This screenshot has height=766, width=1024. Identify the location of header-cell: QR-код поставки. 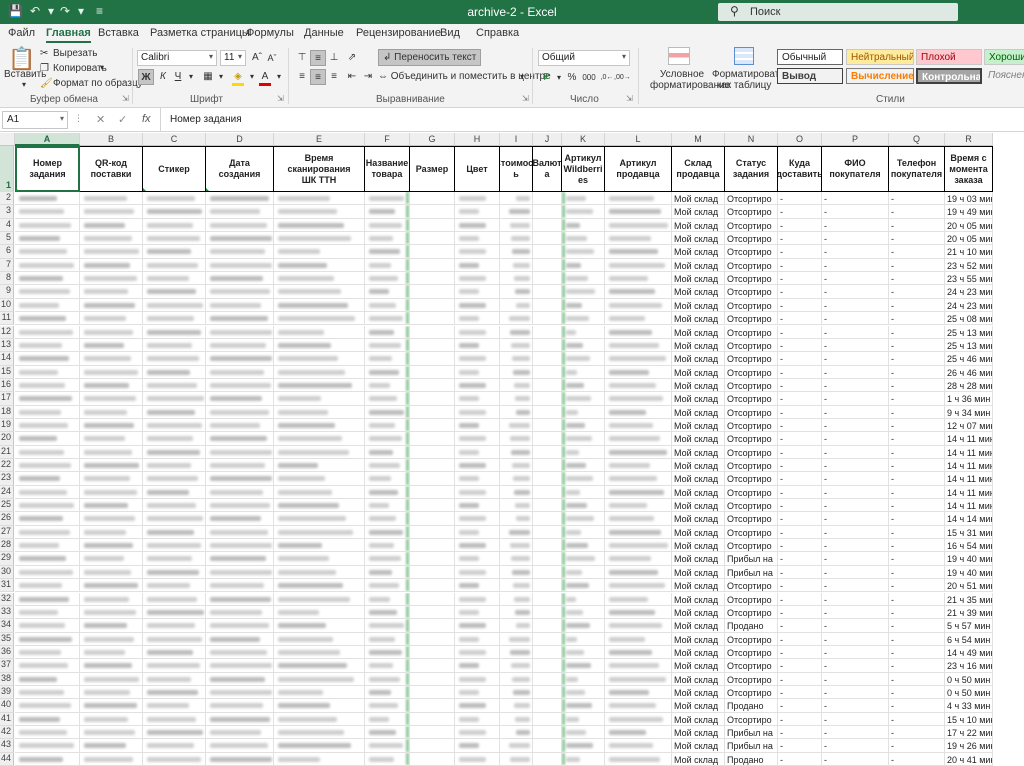
(111, 169).